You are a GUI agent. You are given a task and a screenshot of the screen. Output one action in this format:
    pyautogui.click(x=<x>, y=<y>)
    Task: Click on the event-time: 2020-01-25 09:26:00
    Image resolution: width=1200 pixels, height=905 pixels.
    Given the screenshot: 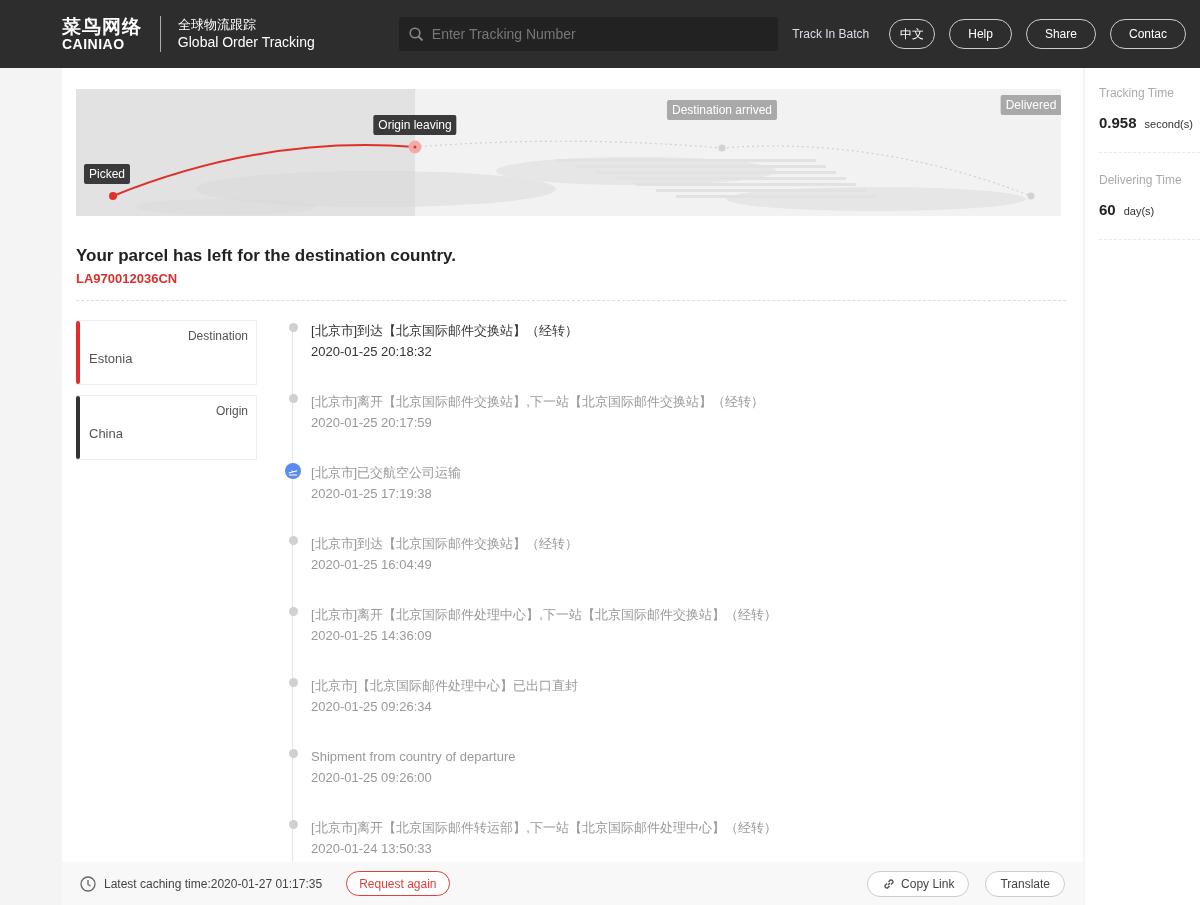 What is the action you would take?
    pyautogui.click(x=372, y=778)
    